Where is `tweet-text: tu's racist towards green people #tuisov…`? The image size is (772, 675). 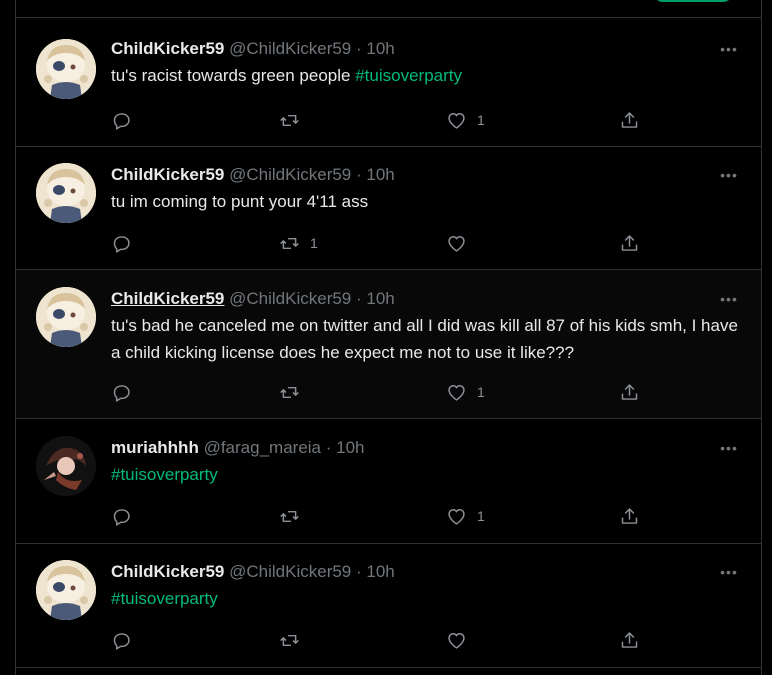 tweet-text: tu's racist towards green people #tuisov… is located at coordinates (426, 75).